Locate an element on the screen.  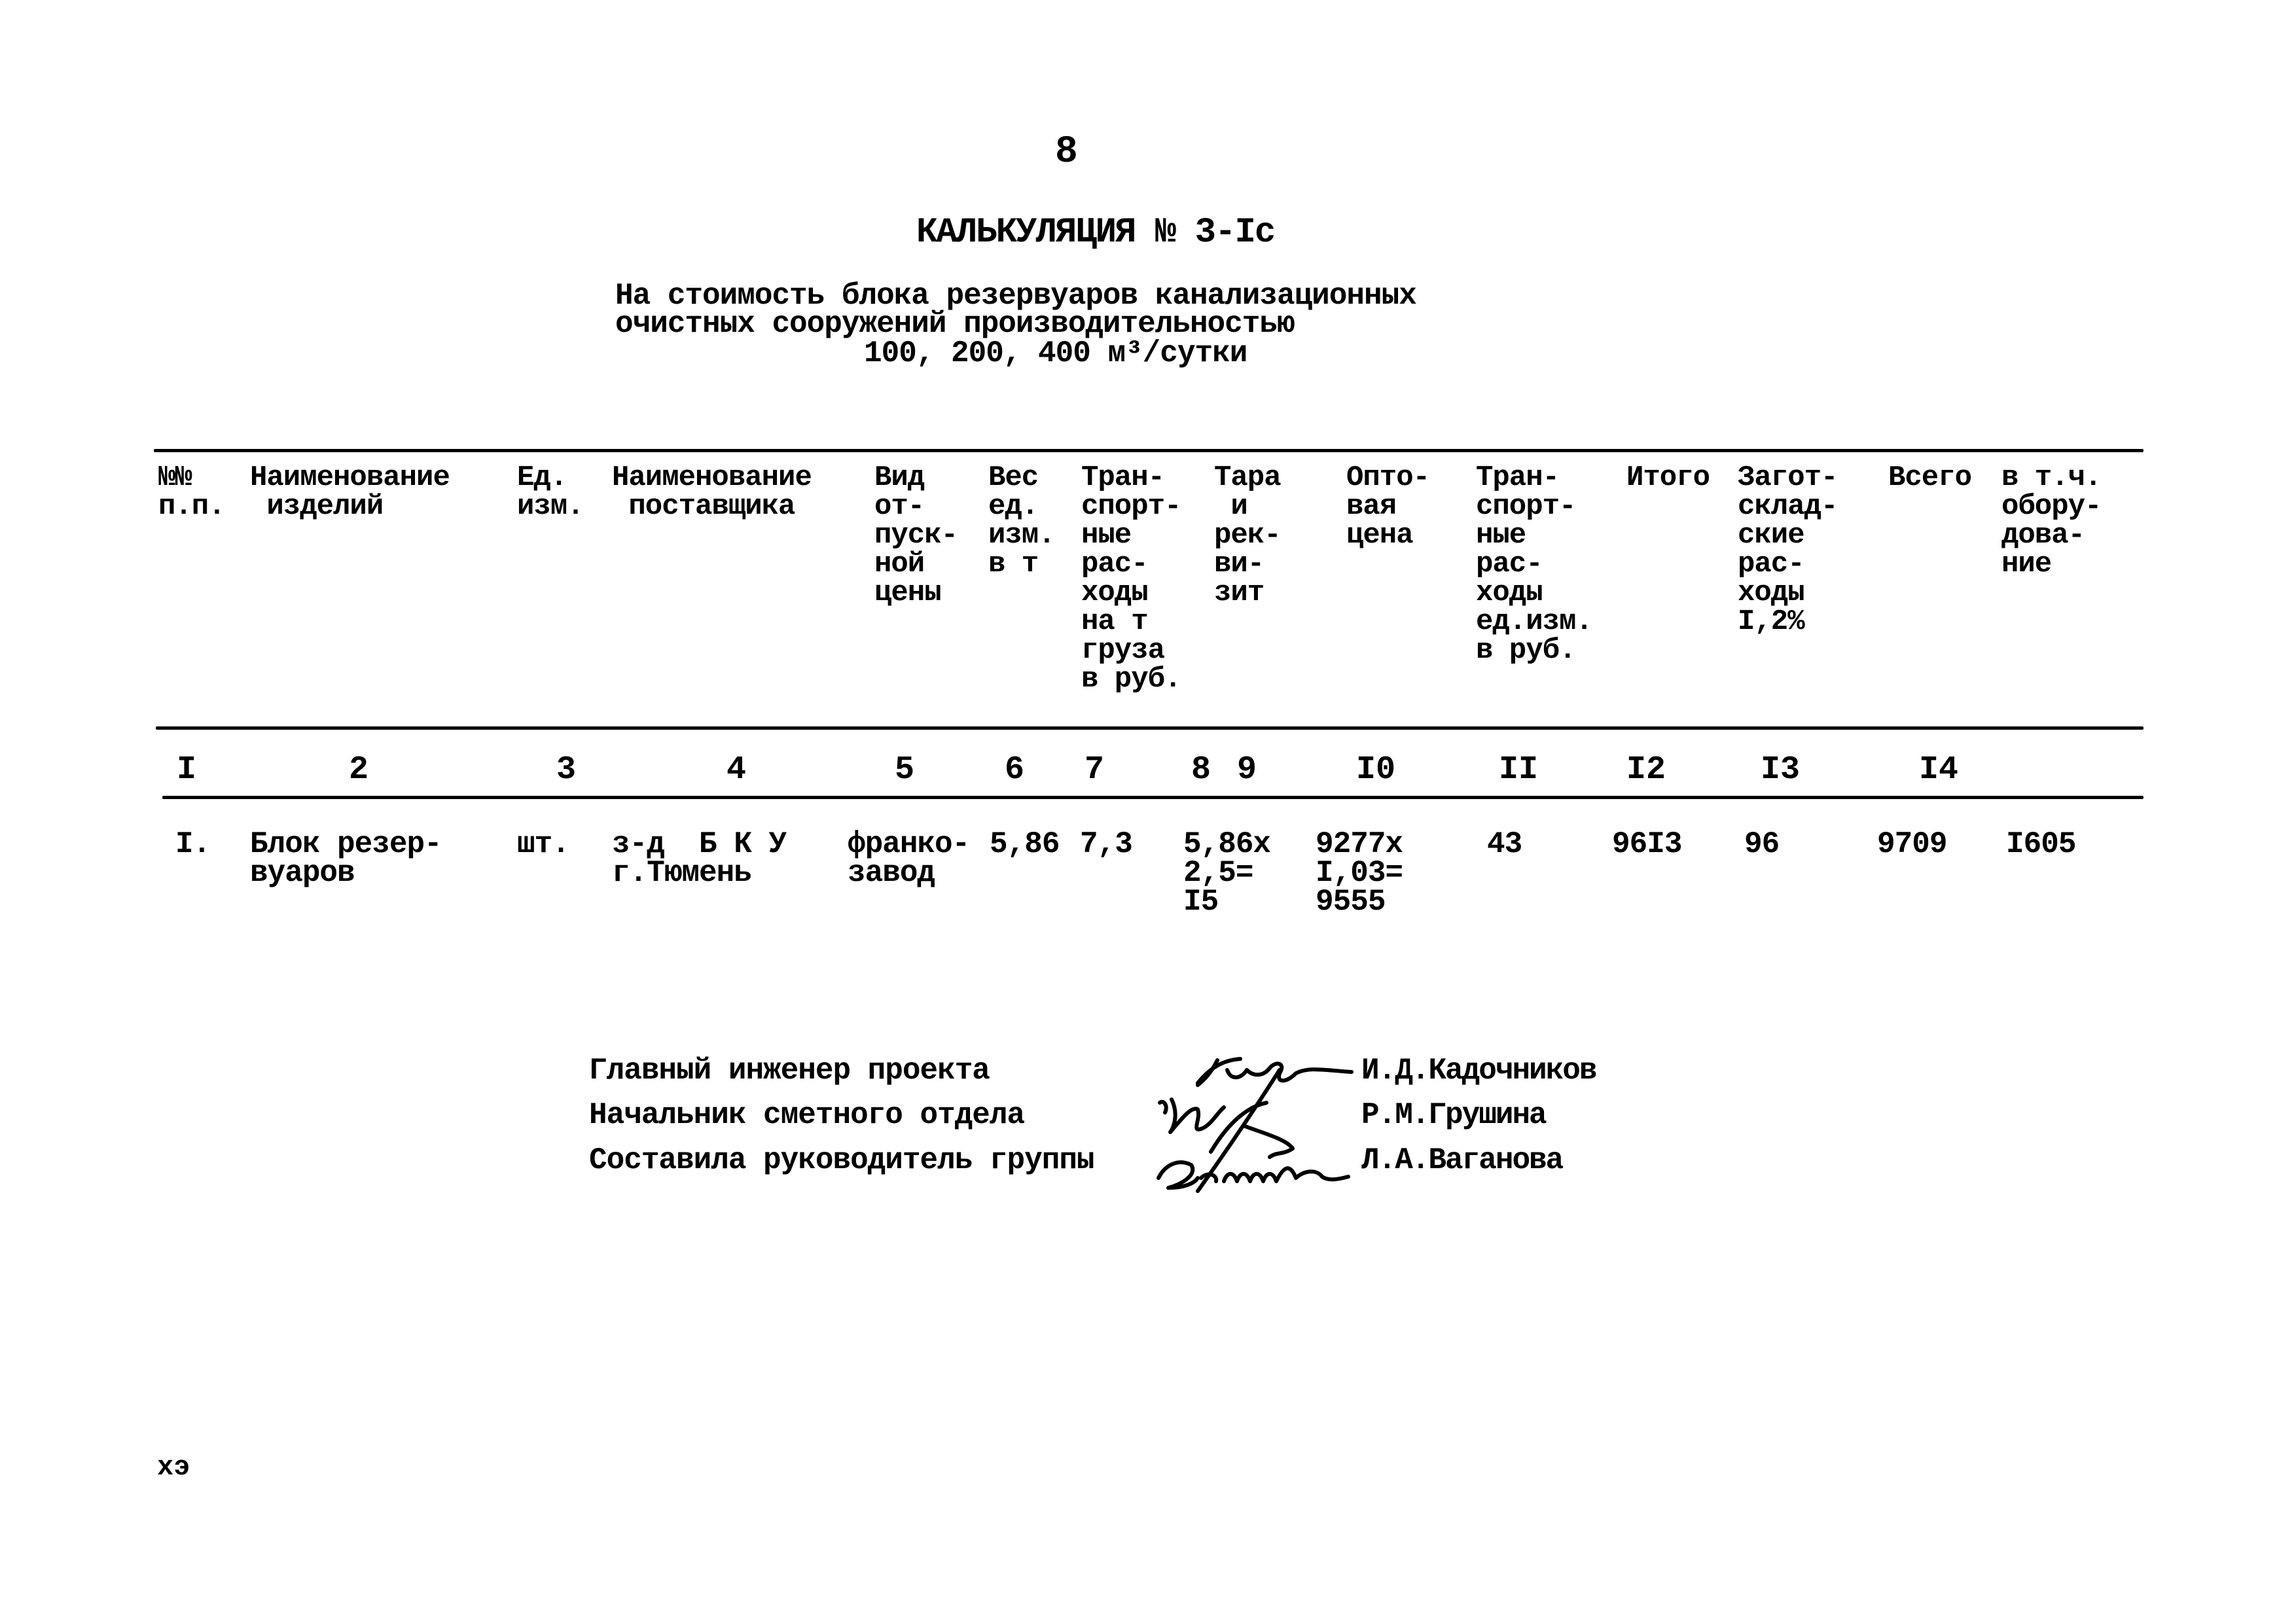
subtitle-line-2: очистных сооружений производительностью is located at coordinates (955, 324).